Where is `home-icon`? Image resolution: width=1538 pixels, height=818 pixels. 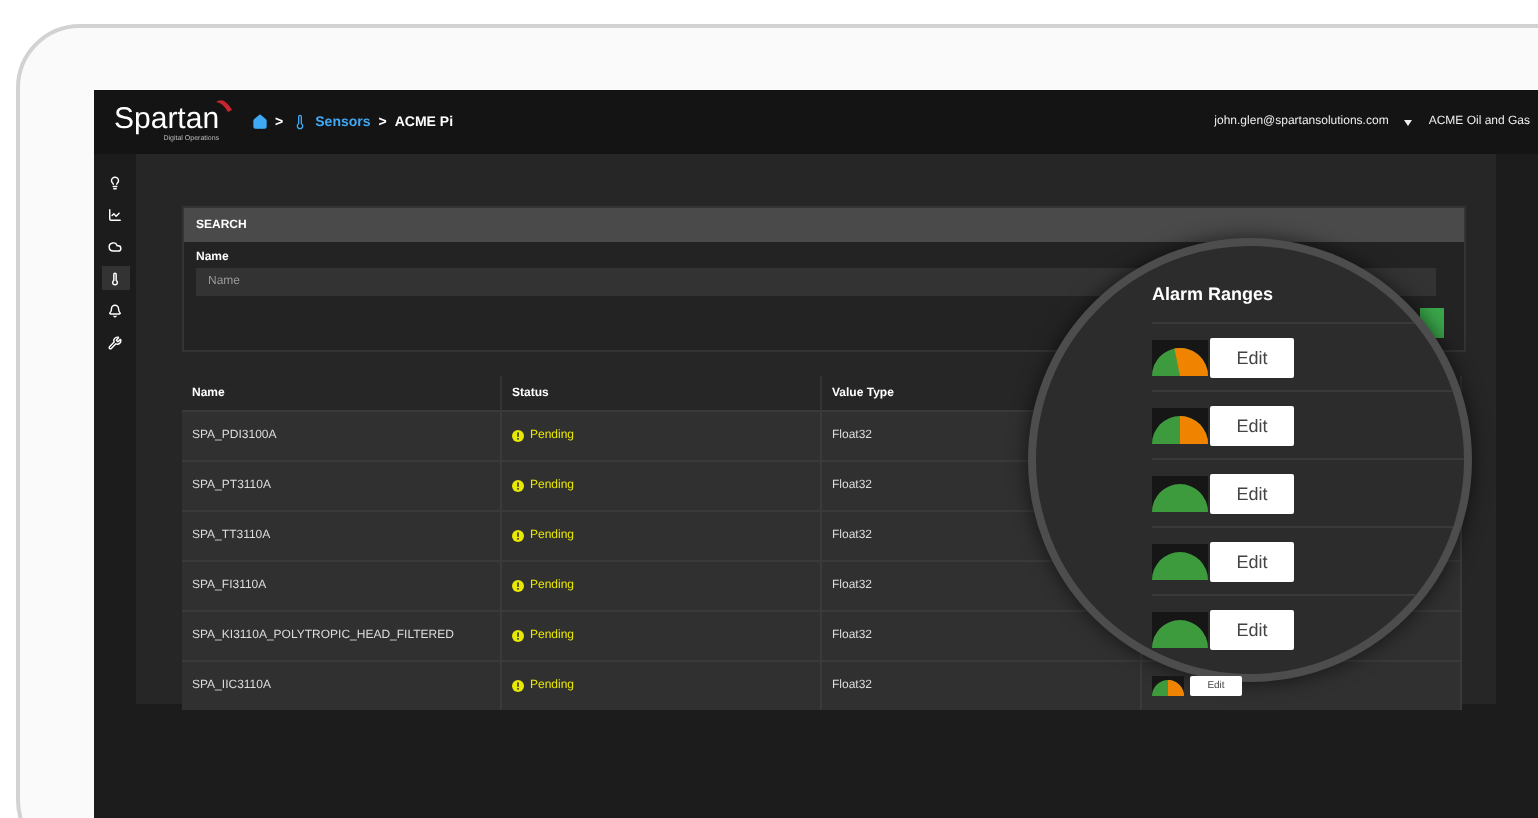 home-icon is located at coordinates (259, 122).